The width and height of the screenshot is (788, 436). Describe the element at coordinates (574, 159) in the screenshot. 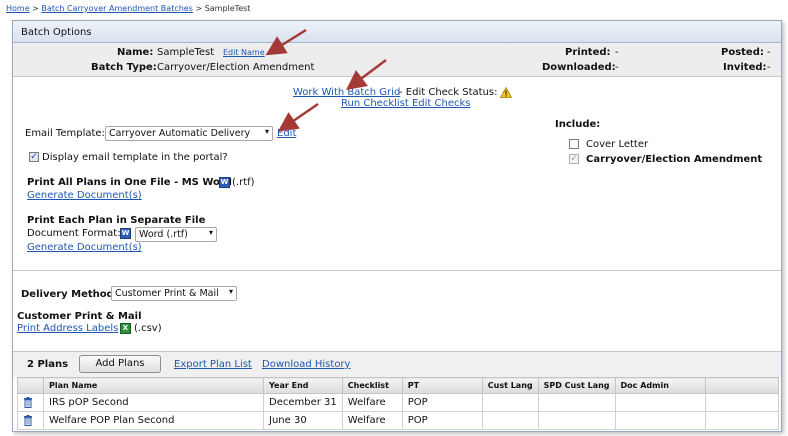

I see `amendment-checkbox: ✓` at that location.